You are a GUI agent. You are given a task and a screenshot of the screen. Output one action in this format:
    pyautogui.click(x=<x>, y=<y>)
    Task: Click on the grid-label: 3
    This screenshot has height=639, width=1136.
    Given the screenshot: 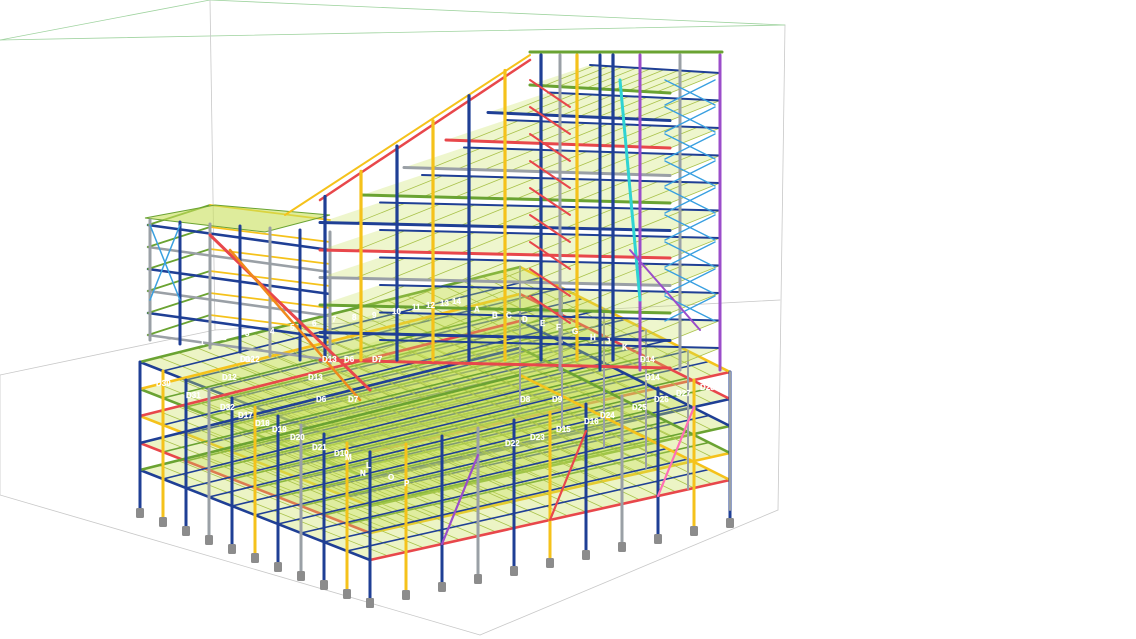 What is the action you would take?
    pyautogui.click(x=247, y=333)
    